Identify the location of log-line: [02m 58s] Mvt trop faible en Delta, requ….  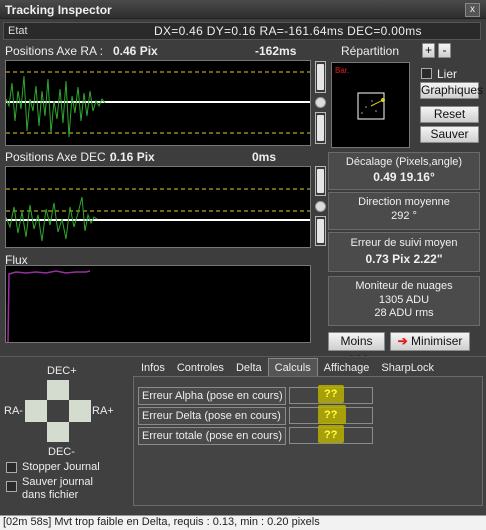
(243, 522).